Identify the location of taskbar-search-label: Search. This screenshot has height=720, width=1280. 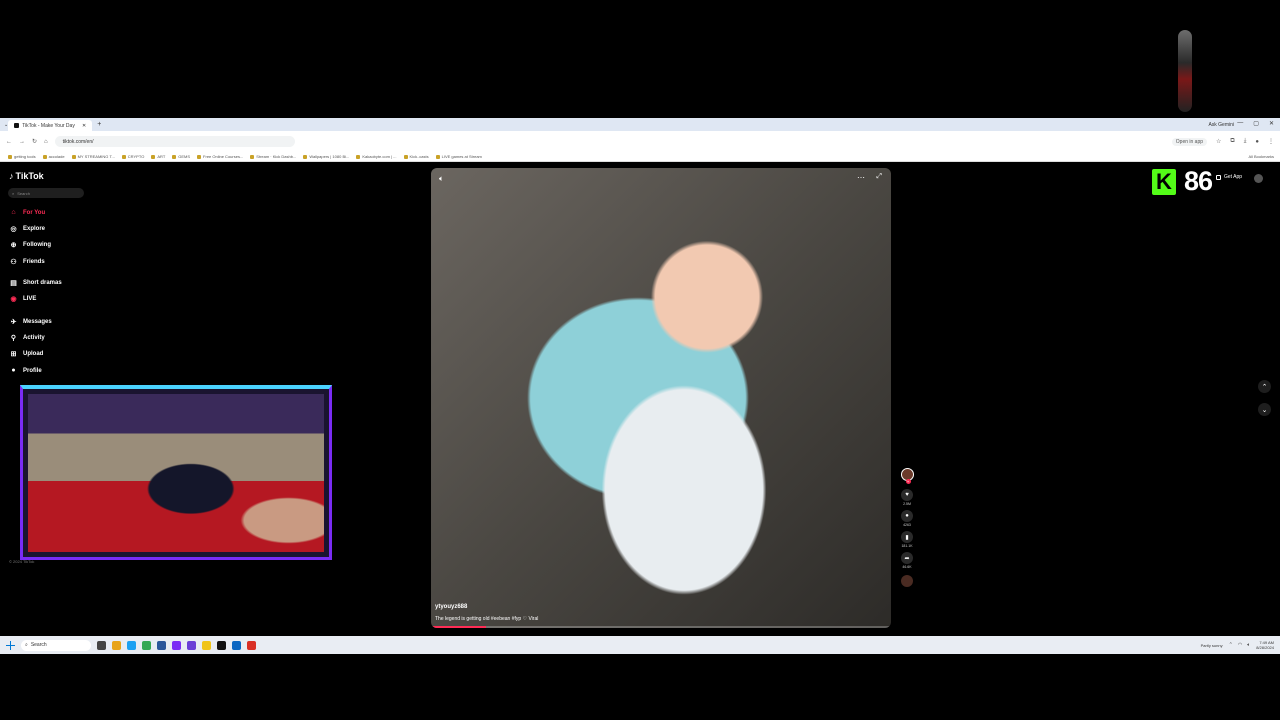
(38, 645).